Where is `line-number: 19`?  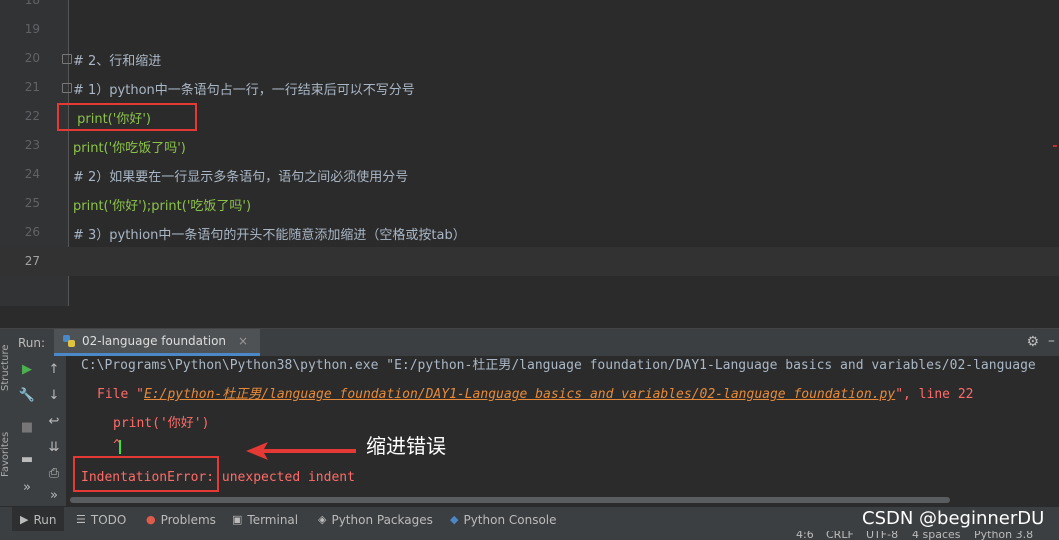
line-number: 19 is located at coordinates (32, 29).